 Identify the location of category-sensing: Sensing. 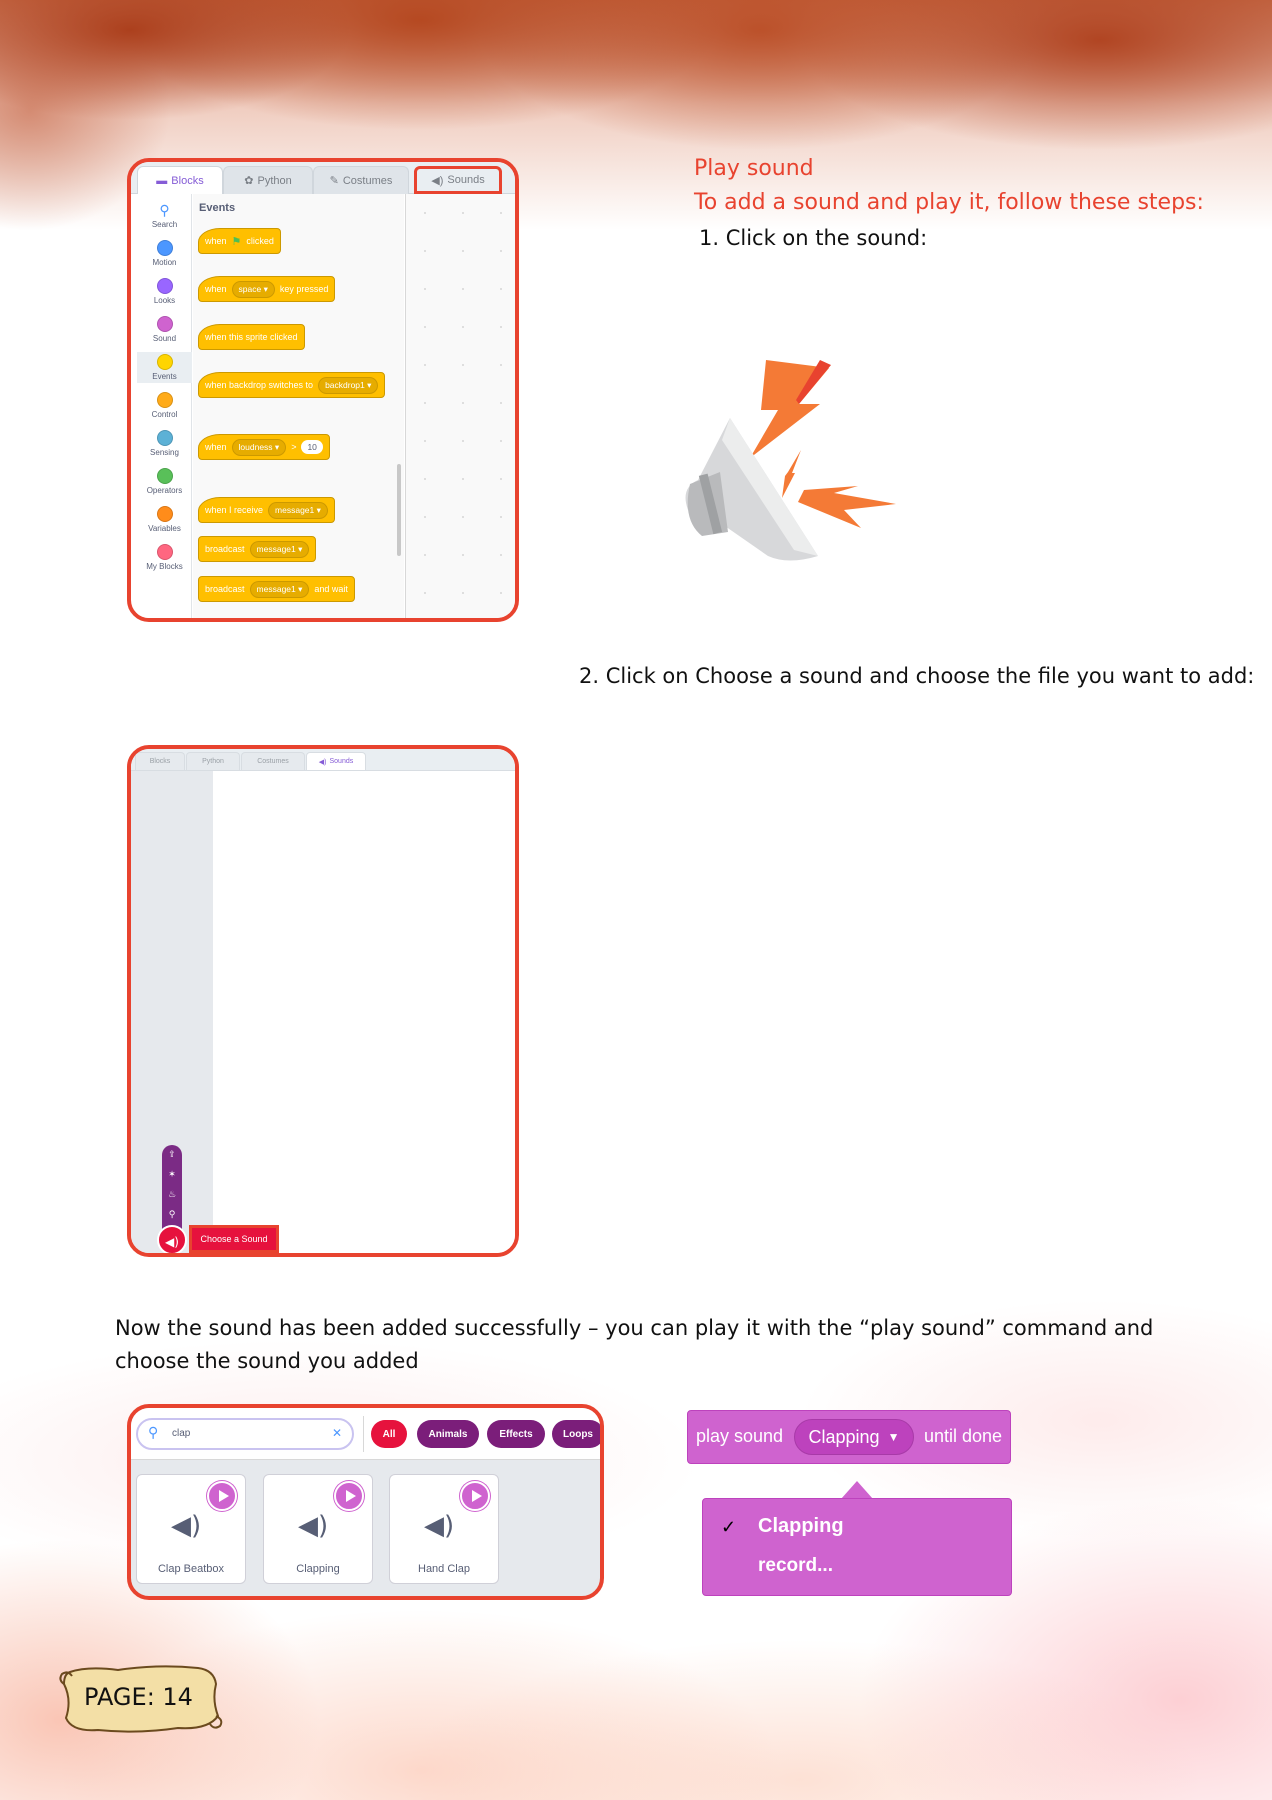
(164, 443).